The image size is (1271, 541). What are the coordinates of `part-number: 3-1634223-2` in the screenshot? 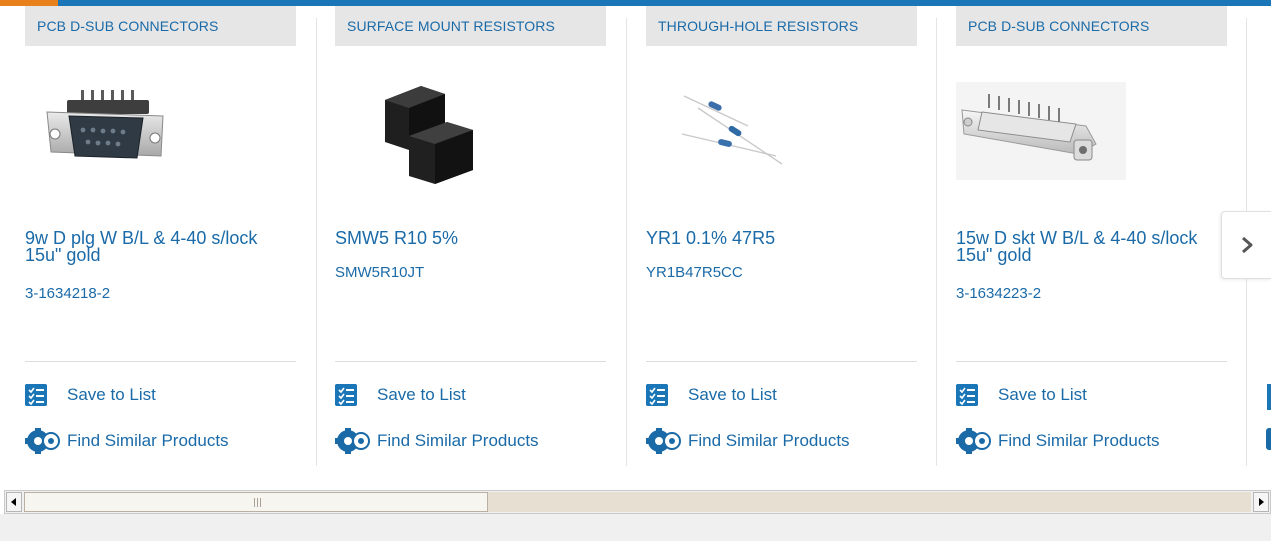 It's located at (998, 293).